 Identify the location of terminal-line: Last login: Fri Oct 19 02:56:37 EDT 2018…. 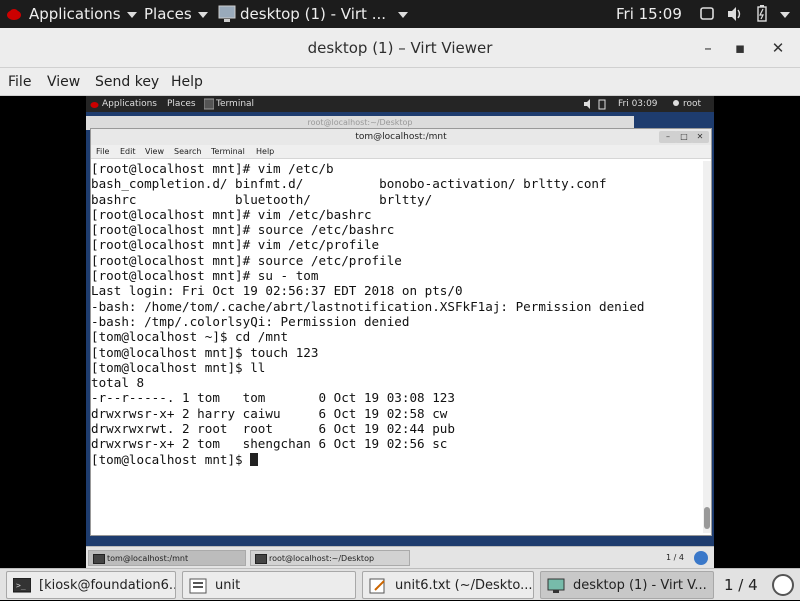
(277, 291).